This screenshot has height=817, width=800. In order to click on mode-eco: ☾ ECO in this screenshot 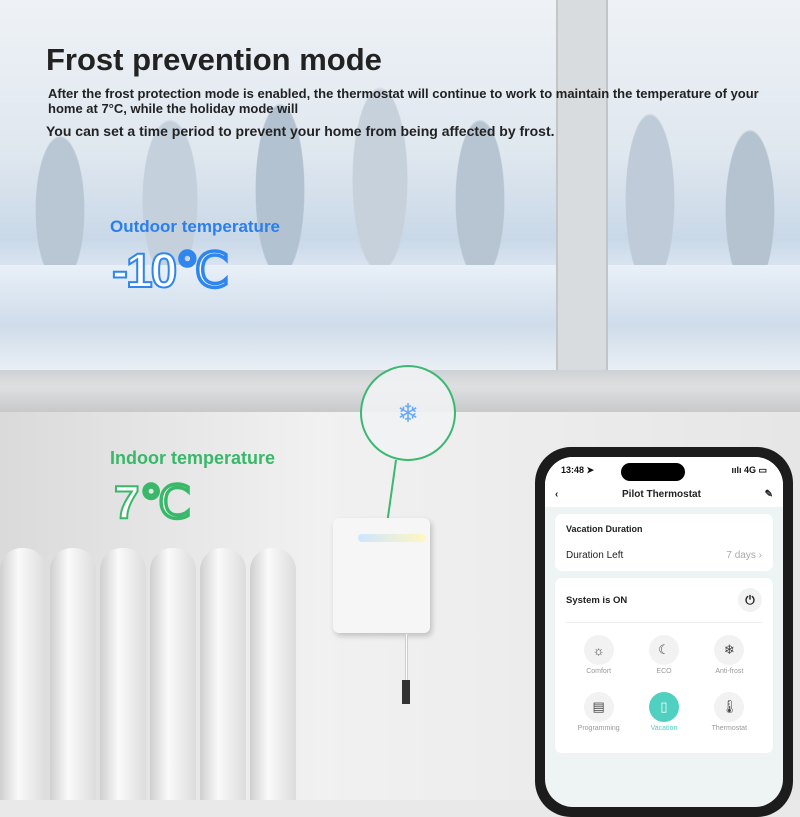, I will do `click(663, 660)`.